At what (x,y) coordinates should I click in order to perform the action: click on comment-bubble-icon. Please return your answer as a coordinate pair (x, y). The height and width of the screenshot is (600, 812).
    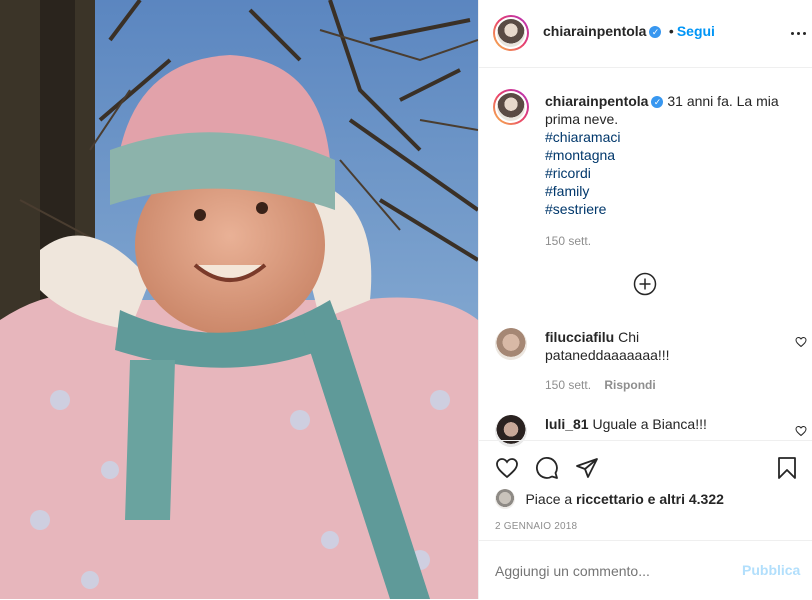
    Looking at the image, I should click on (547, 468).